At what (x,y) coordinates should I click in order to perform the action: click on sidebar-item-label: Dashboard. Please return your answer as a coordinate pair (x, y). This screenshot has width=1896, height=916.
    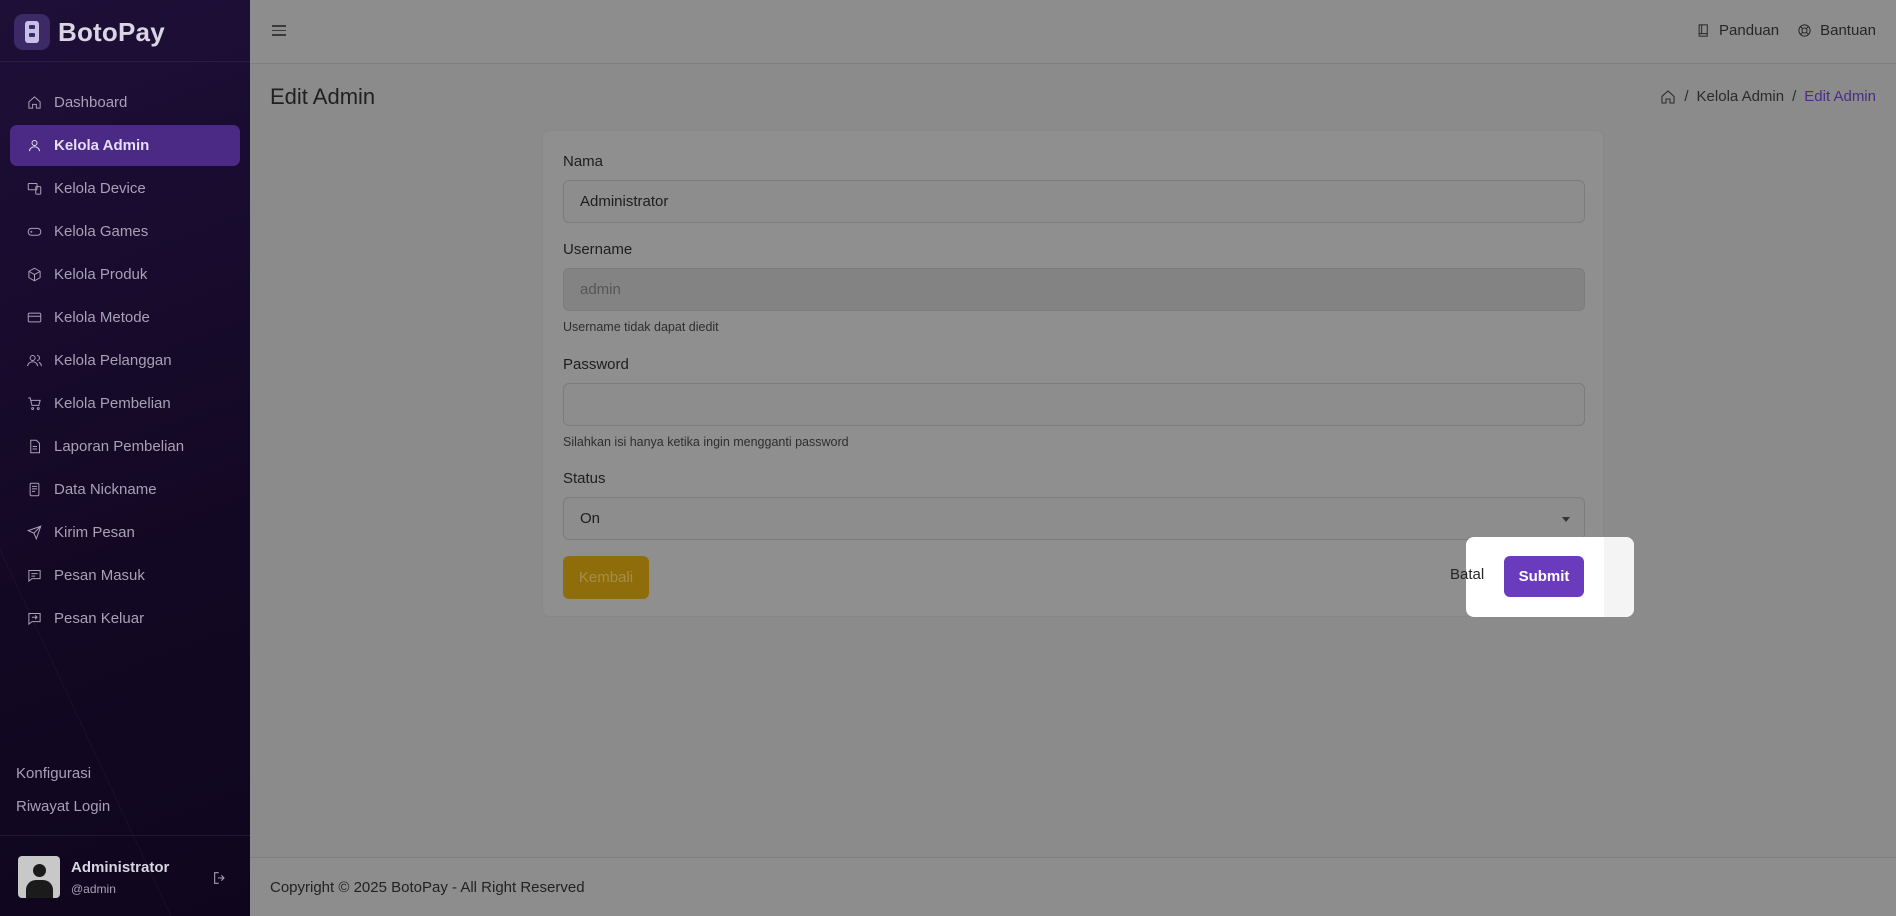
    Looking at the image, I should click on (91, 102).